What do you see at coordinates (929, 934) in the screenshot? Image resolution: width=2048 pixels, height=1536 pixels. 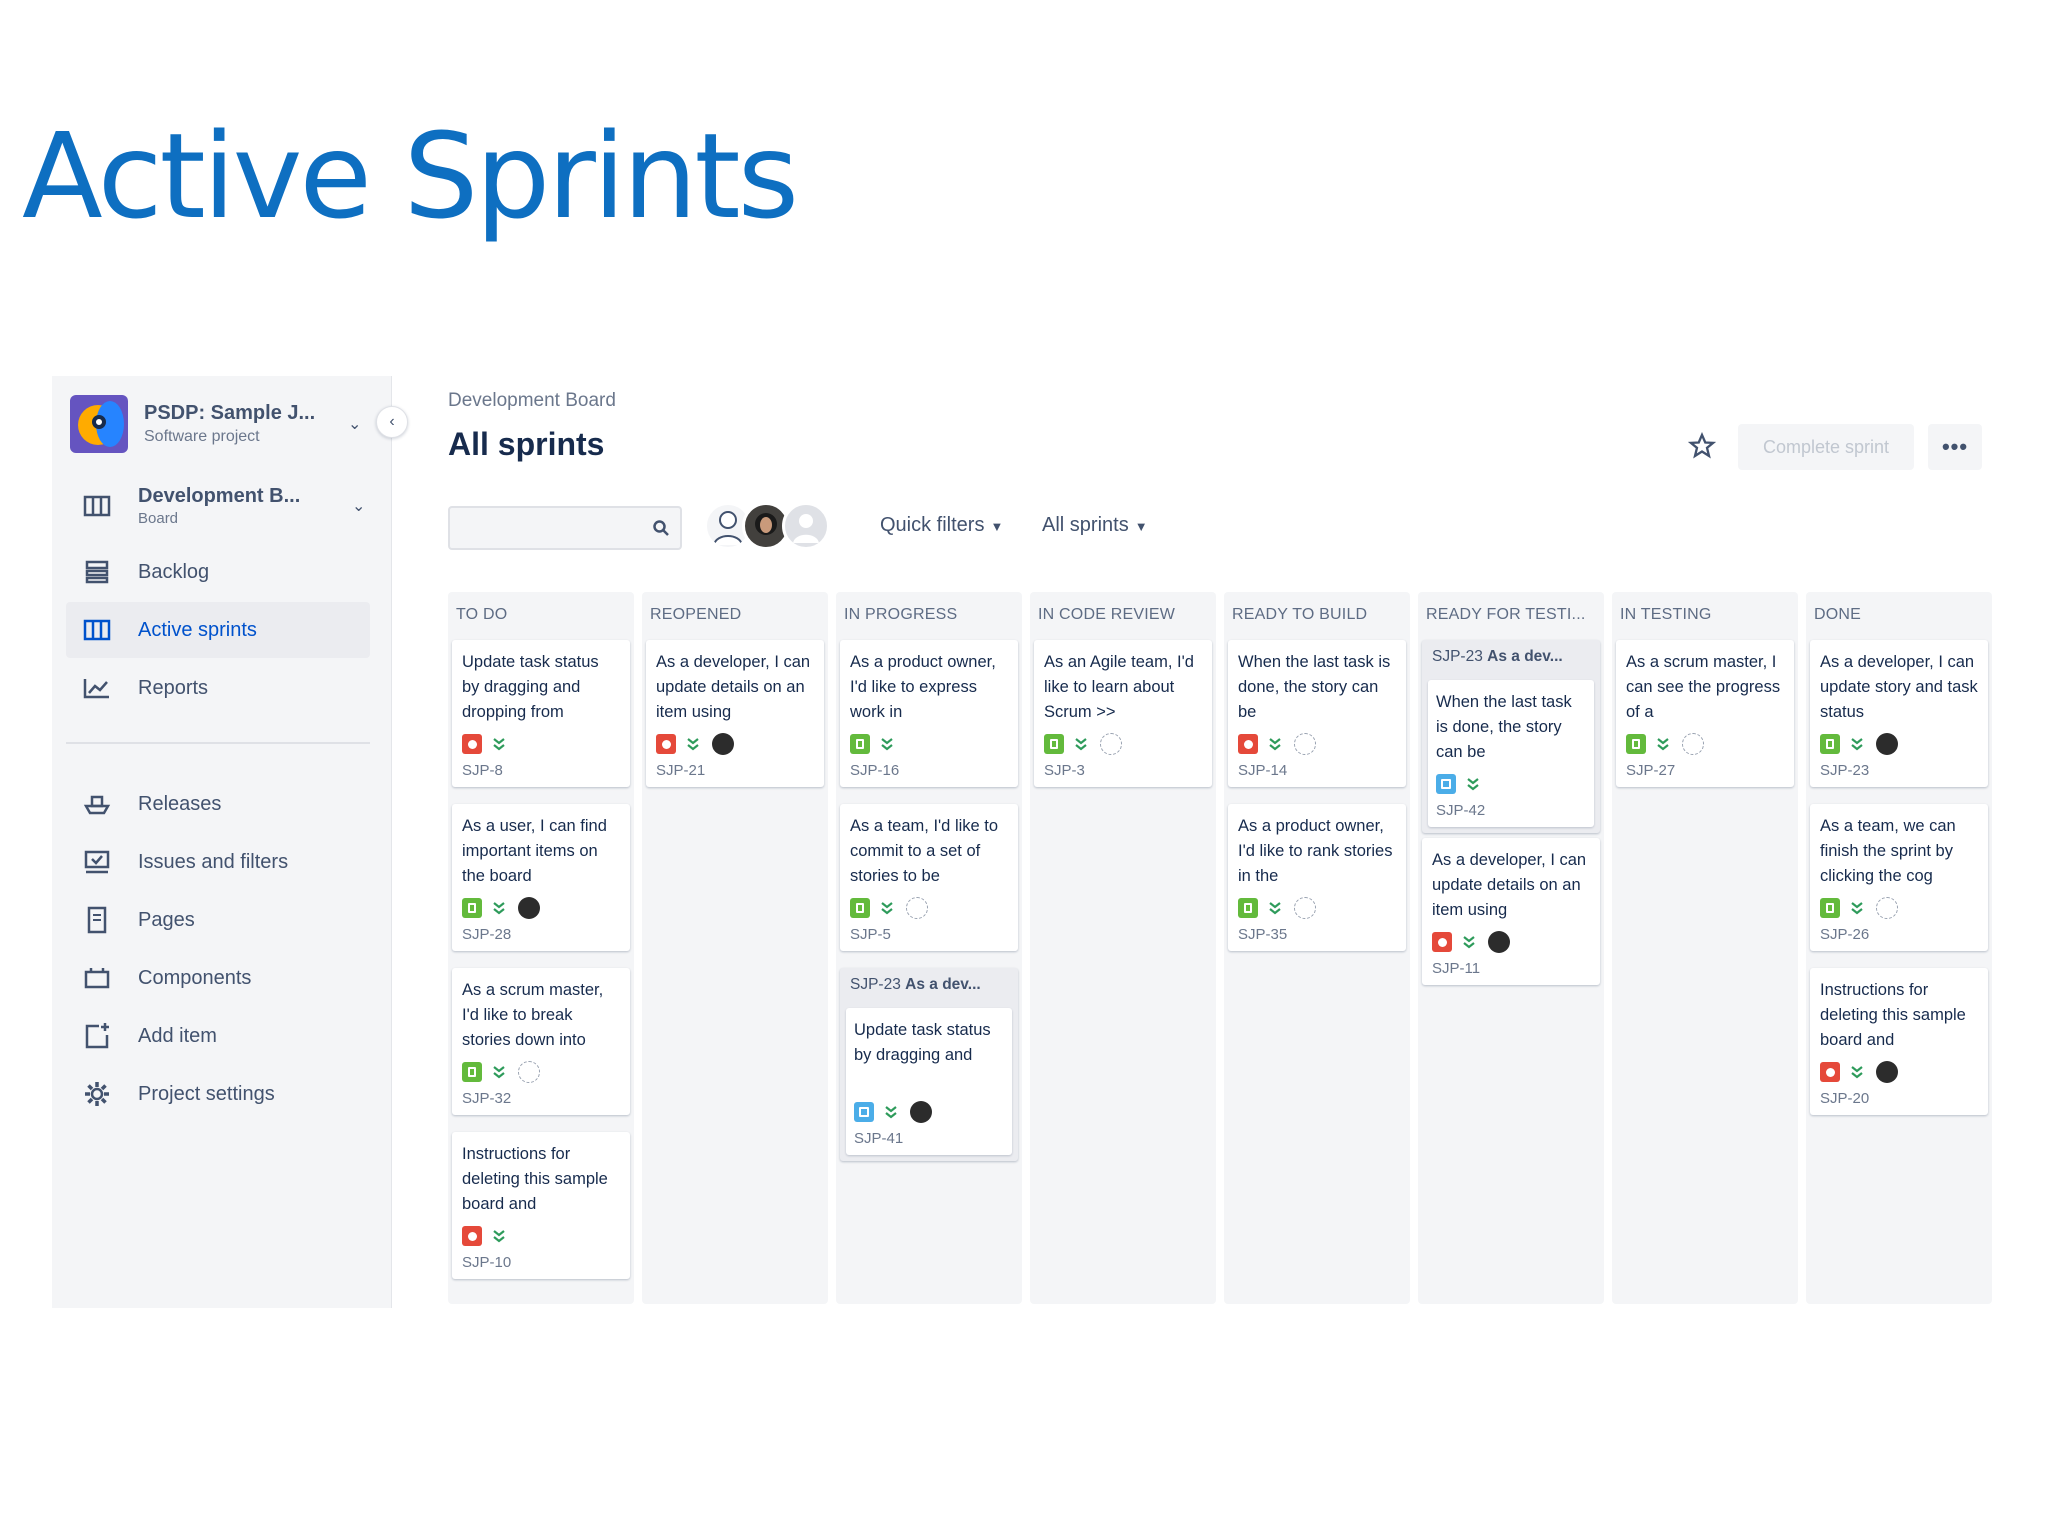 I see `card-key: SJP-5` at bounding box center [929, 934].